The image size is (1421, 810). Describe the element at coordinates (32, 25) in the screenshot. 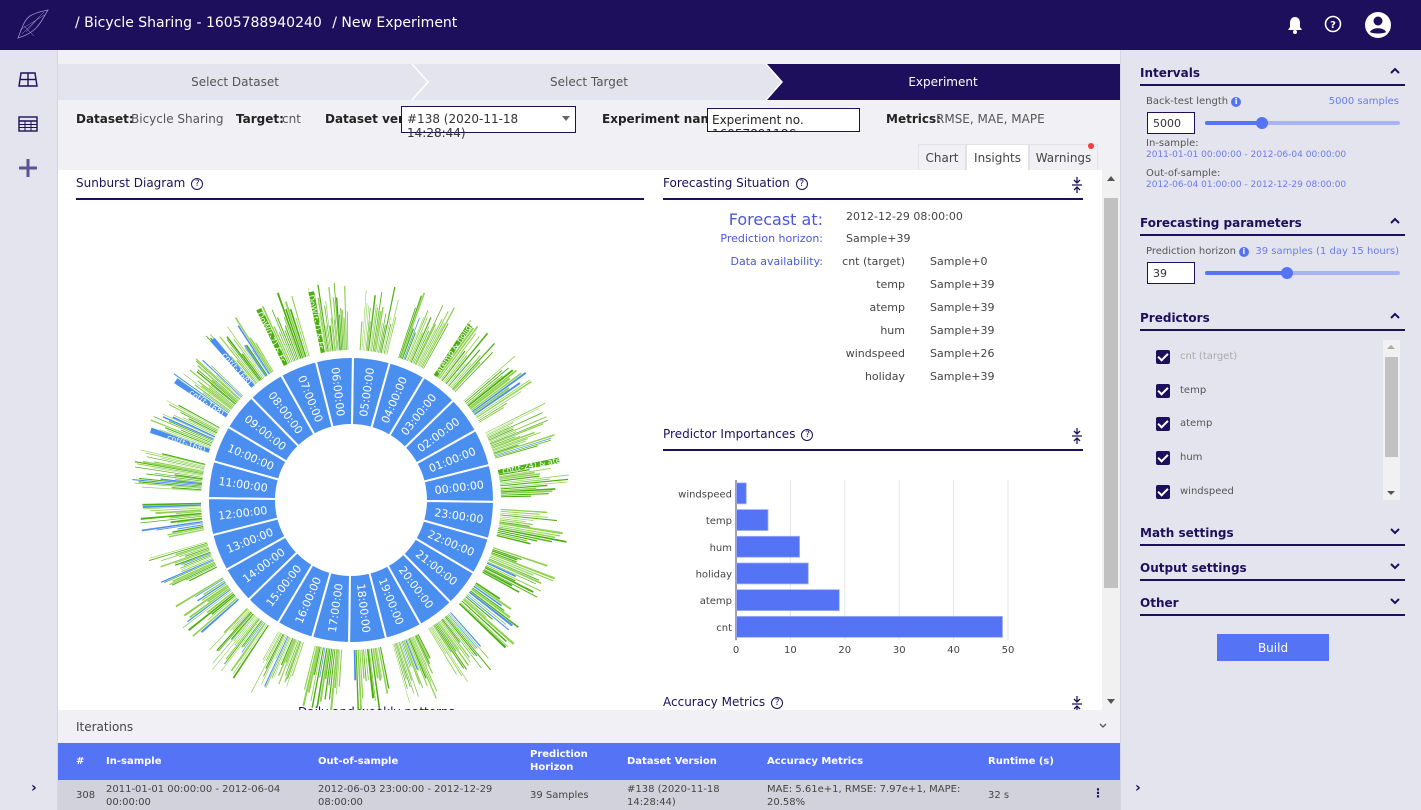

I see `app-logo-icon` at that location.